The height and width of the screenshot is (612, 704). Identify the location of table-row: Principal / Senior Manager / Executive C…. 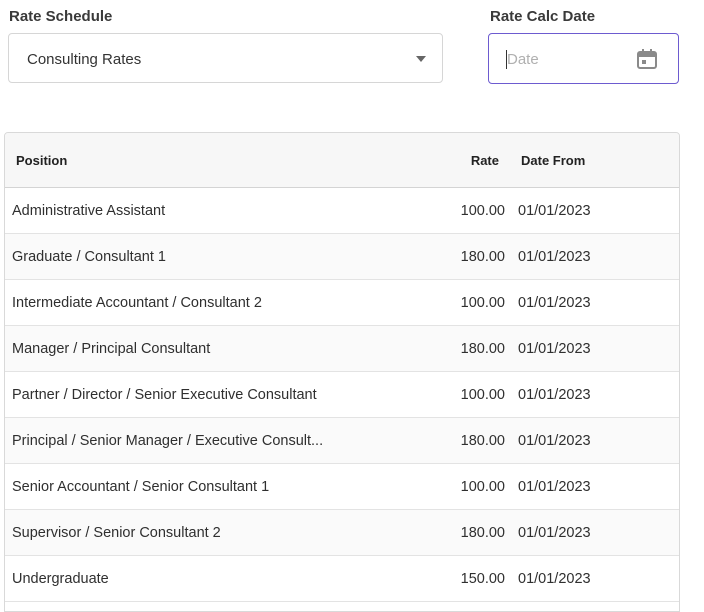
(342, 441).